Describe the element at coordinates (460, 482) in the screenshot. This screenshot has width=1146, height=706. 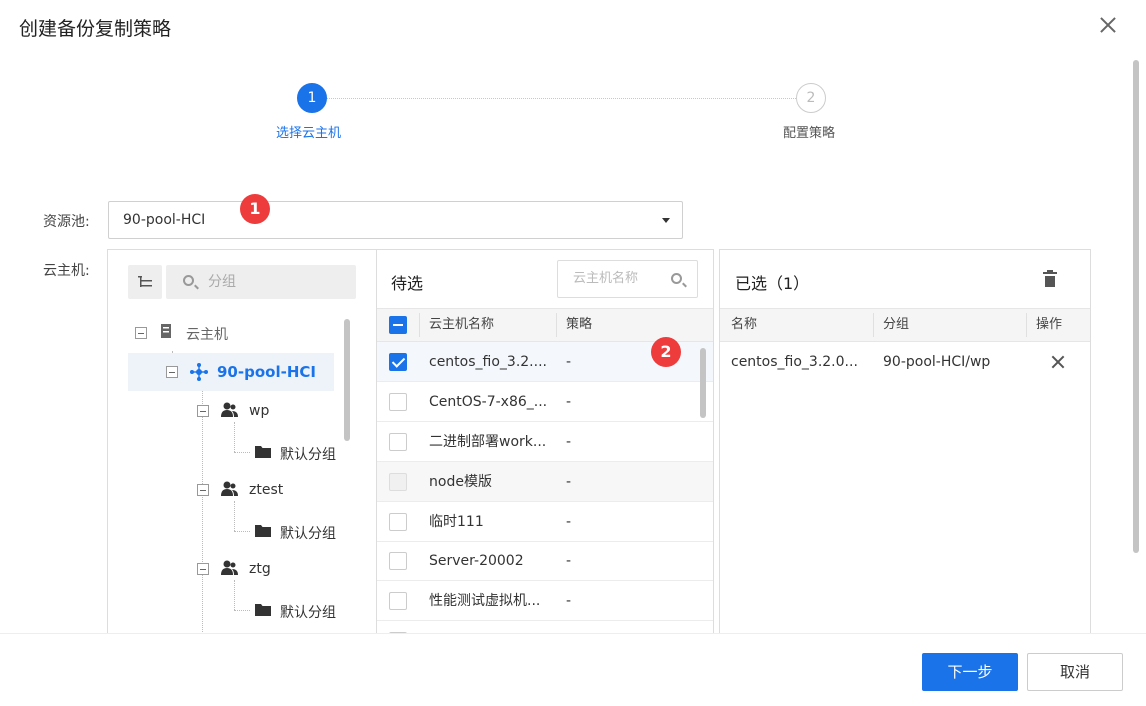
I see `vm-name: node模版` at that location.